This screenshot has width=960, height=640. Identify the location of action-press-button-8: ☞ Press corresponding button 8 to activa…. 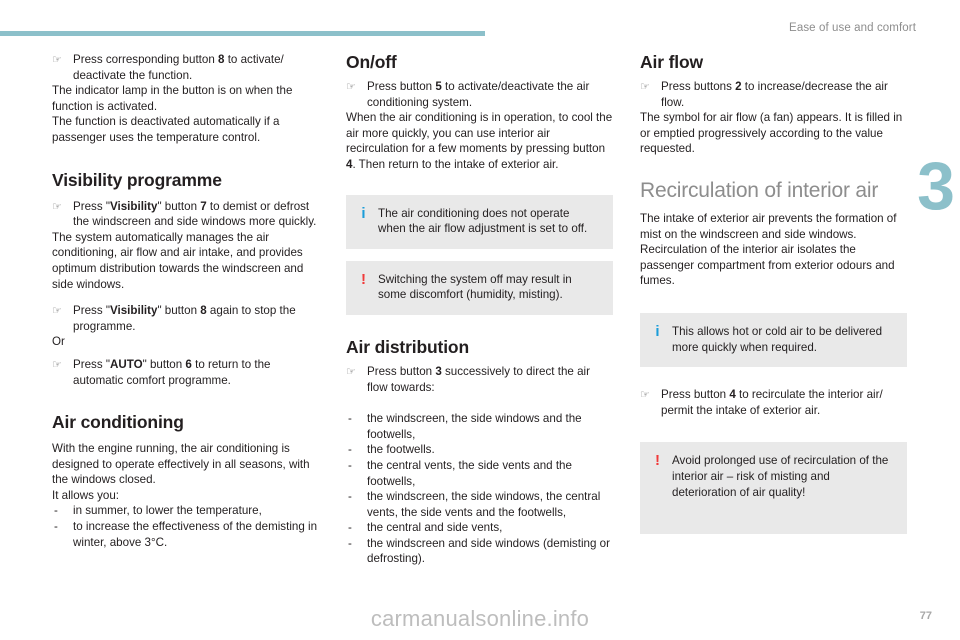
(185, 67).